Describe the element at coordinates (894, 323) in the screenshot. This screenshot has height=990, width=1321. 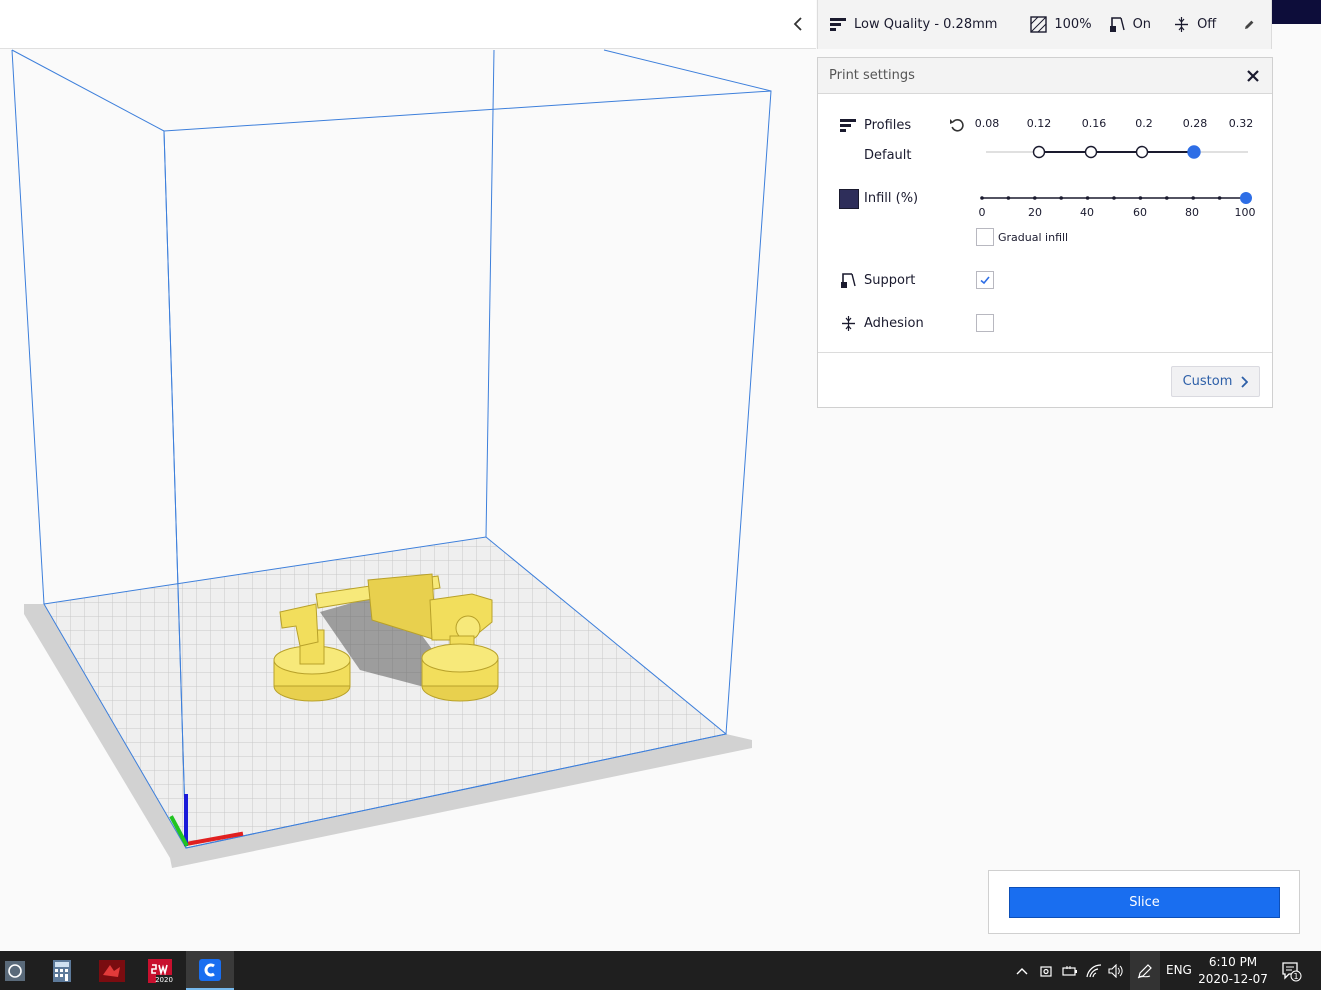
I see `adhesion-label: Adhesion` at that location.